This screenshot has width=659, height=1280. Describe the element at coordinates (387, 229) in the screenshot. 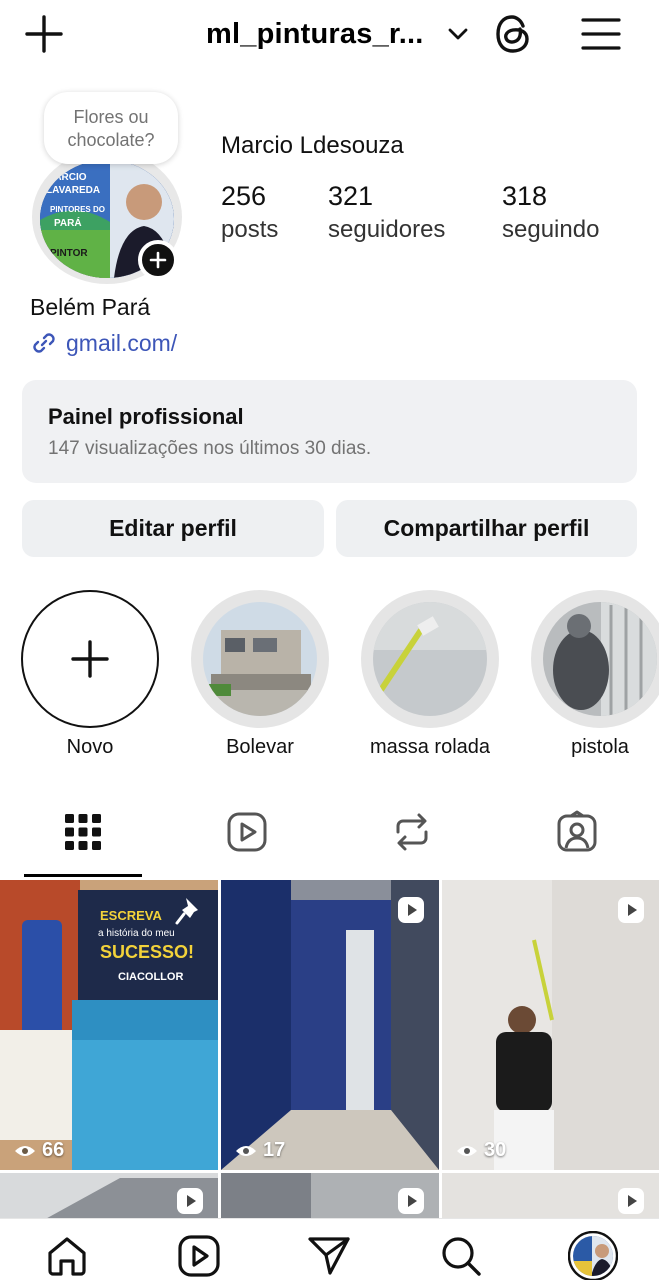

I see `followers-label: seguidores` at that location.